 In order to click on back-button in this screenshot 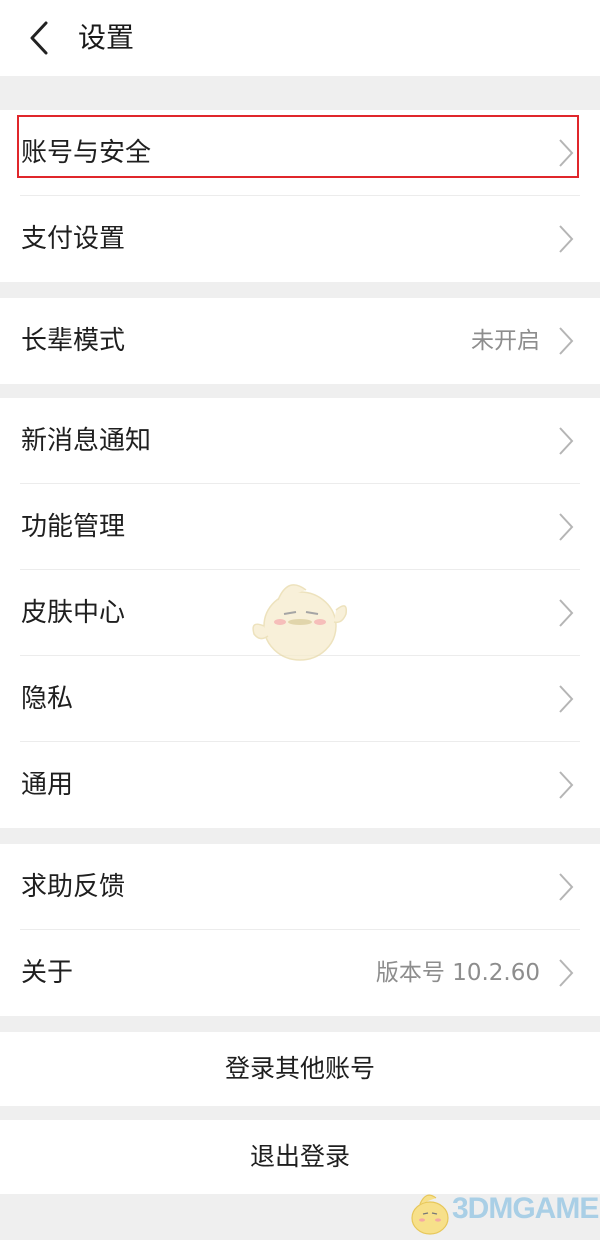, I will do `click(40, 38)`.